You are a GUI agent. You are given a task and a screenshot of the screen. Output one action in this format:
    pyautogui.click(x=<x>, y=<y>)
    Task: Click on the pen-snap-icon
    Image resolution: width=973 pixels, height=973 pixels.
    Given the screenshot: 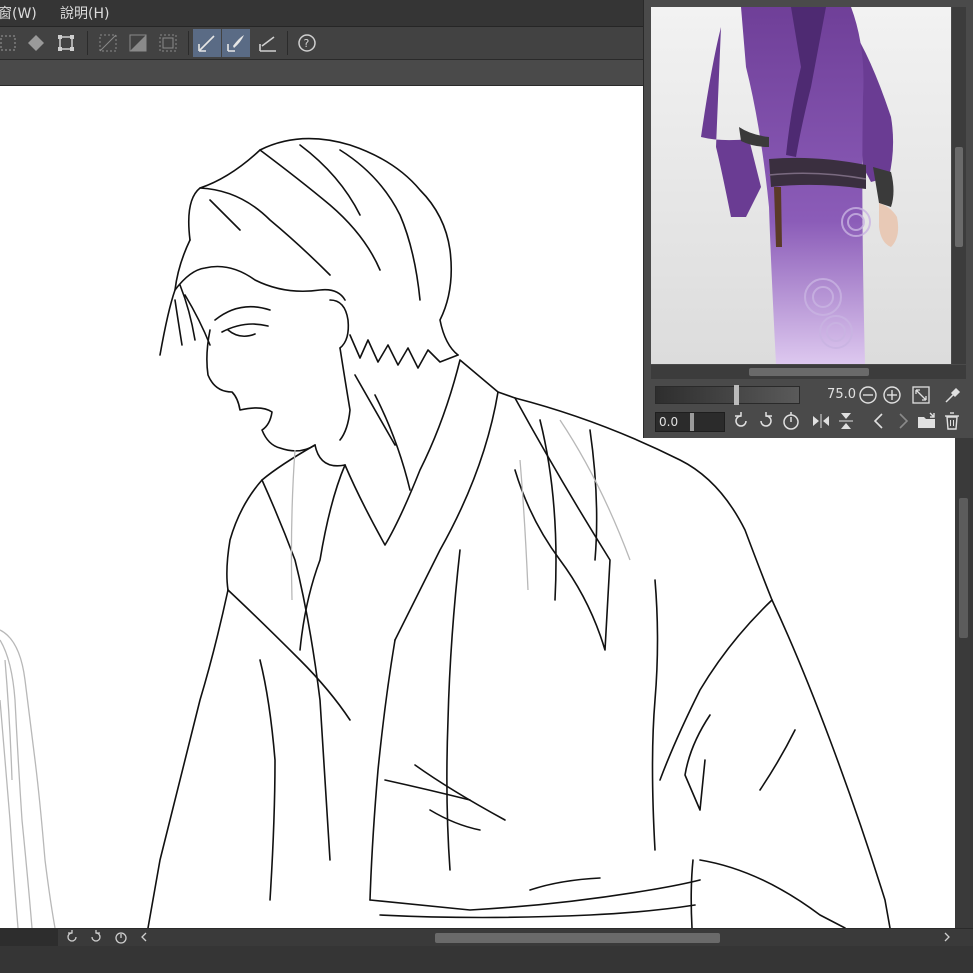 What is the action you would take?
    pyautogui.click(x=207, y=43)
    